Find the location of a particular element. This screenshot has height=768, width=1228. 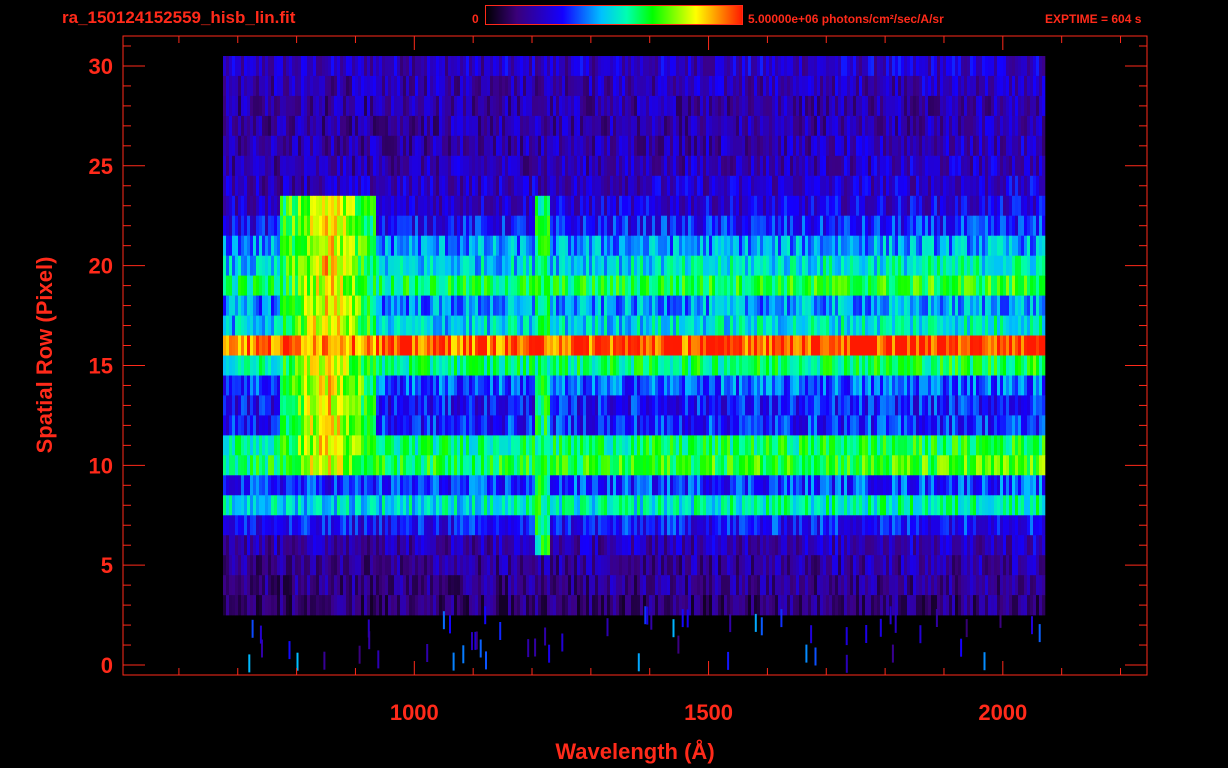

x-tick-label: 1500 is located at coordinates (708, 712).